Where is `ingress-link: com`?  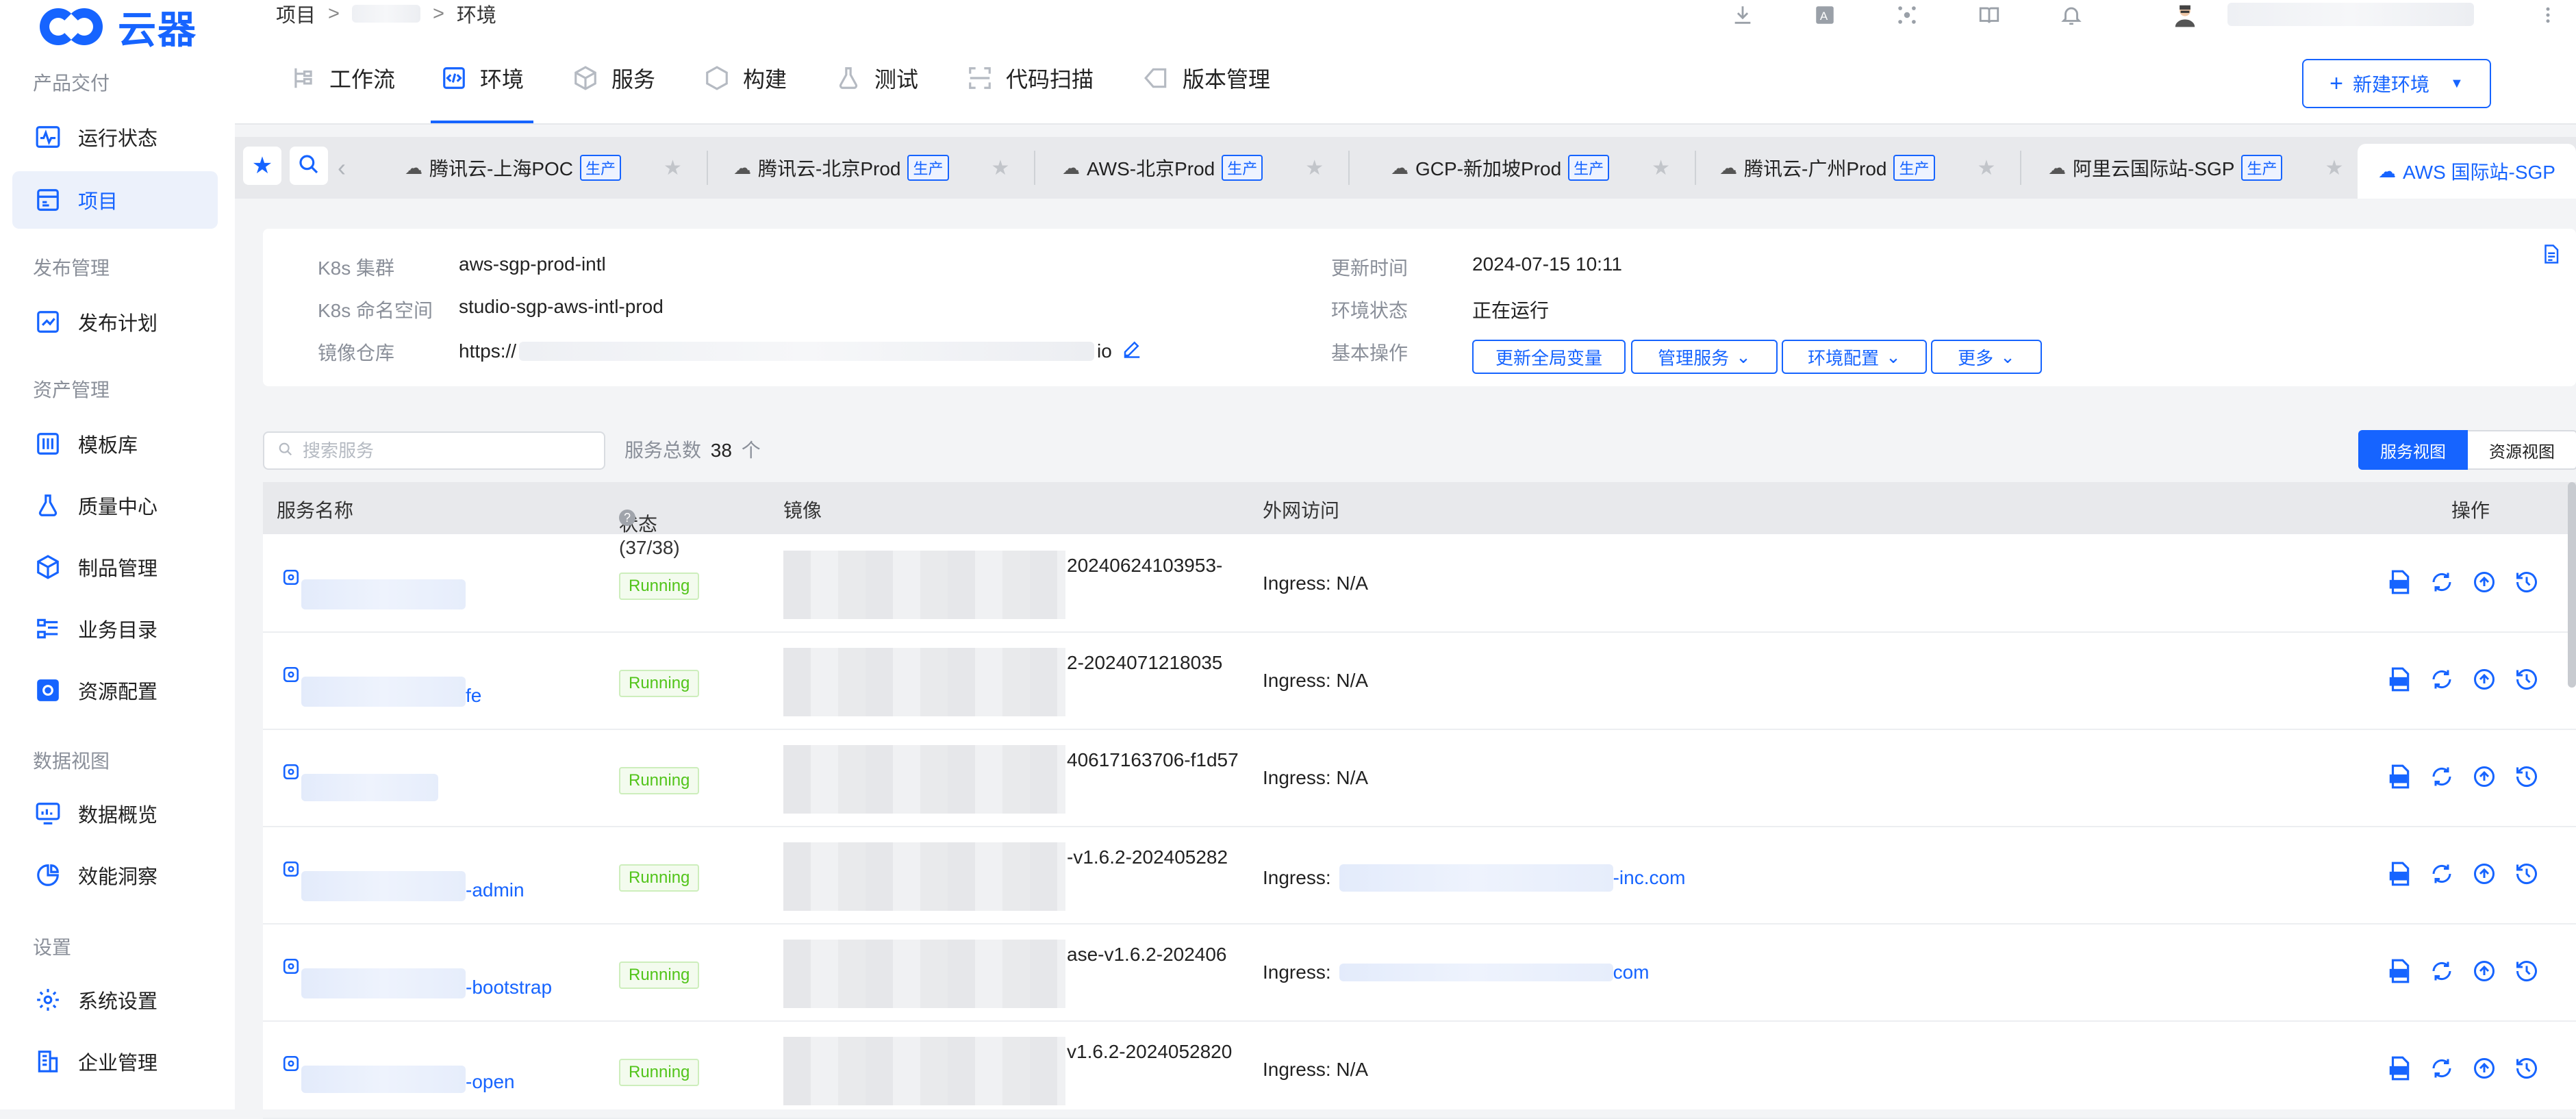
ingress-link: com is located at coordinates (1631, 972).